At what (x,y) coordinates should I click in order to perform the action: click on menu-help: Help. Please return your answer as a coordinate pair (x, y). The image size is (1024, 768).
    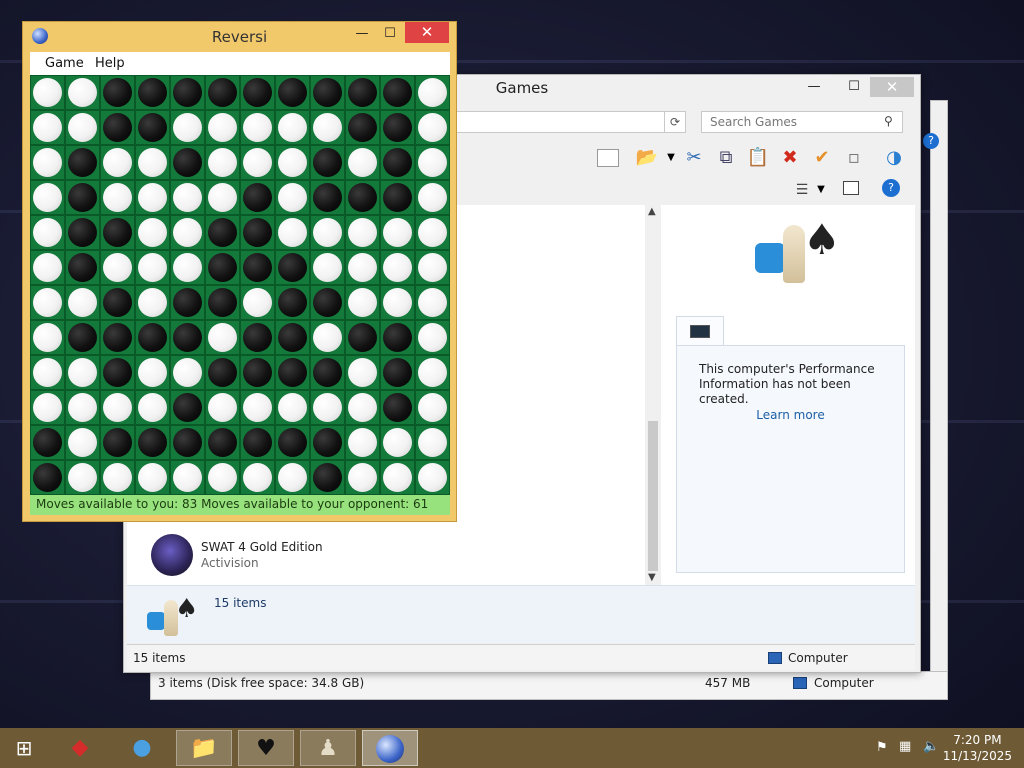
    Looking at the image, I should click on (110, 63).